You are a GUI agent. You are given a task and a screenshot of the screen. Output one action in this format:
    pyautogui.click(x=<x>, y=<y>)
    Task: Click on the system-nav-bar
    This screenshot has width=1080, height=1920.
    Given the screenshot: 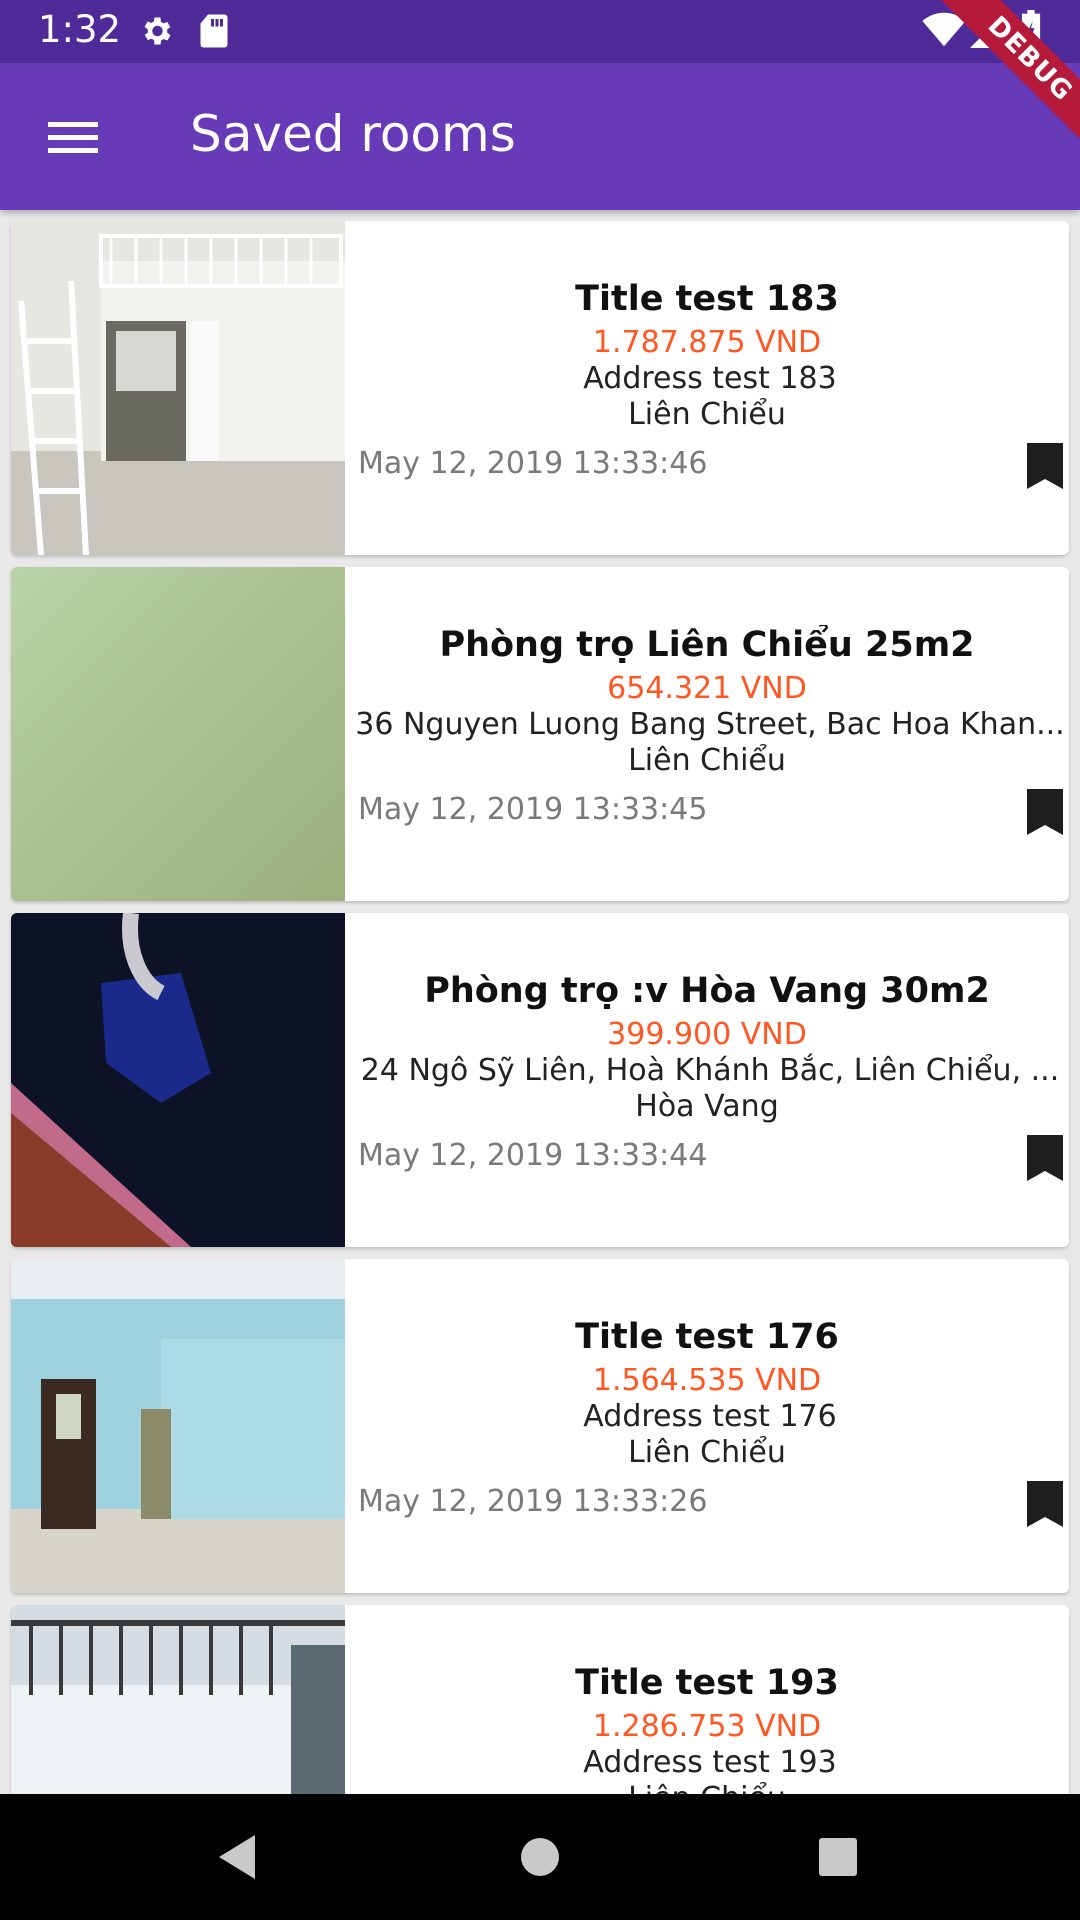 What is the action you would take?
    pyautogui.click(x=540, y=1857)
    